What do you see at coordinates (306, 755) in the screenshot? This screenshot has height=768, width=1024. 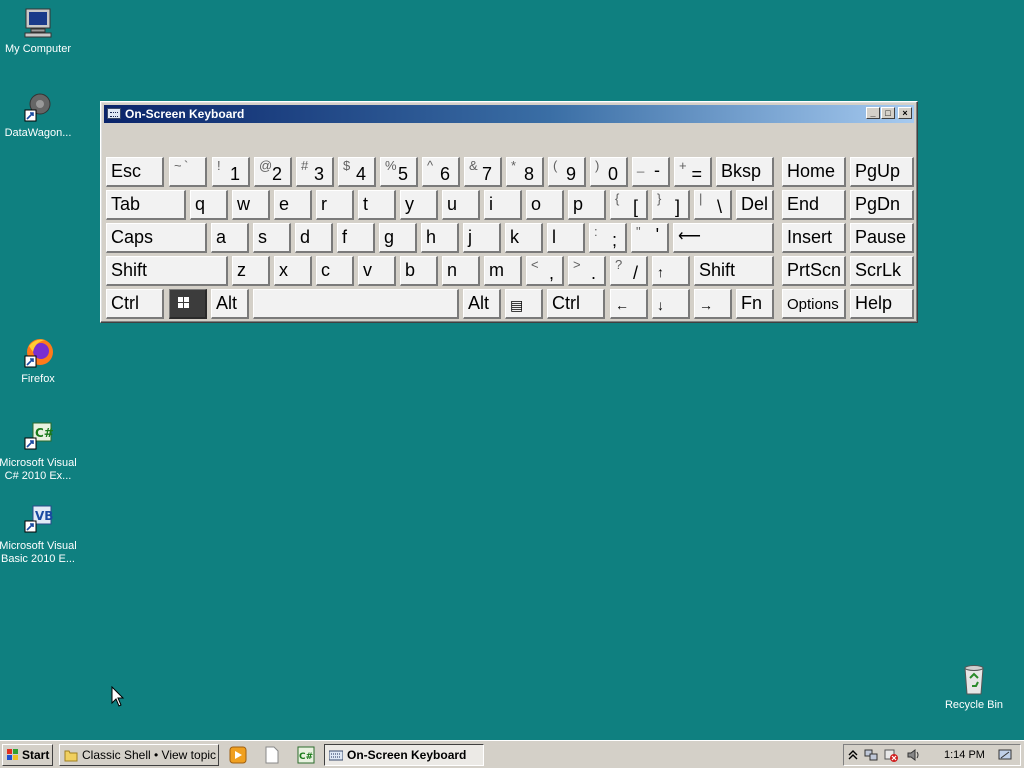 I see `visual-csharp-icon: C#` at bounding box center [306, 755].